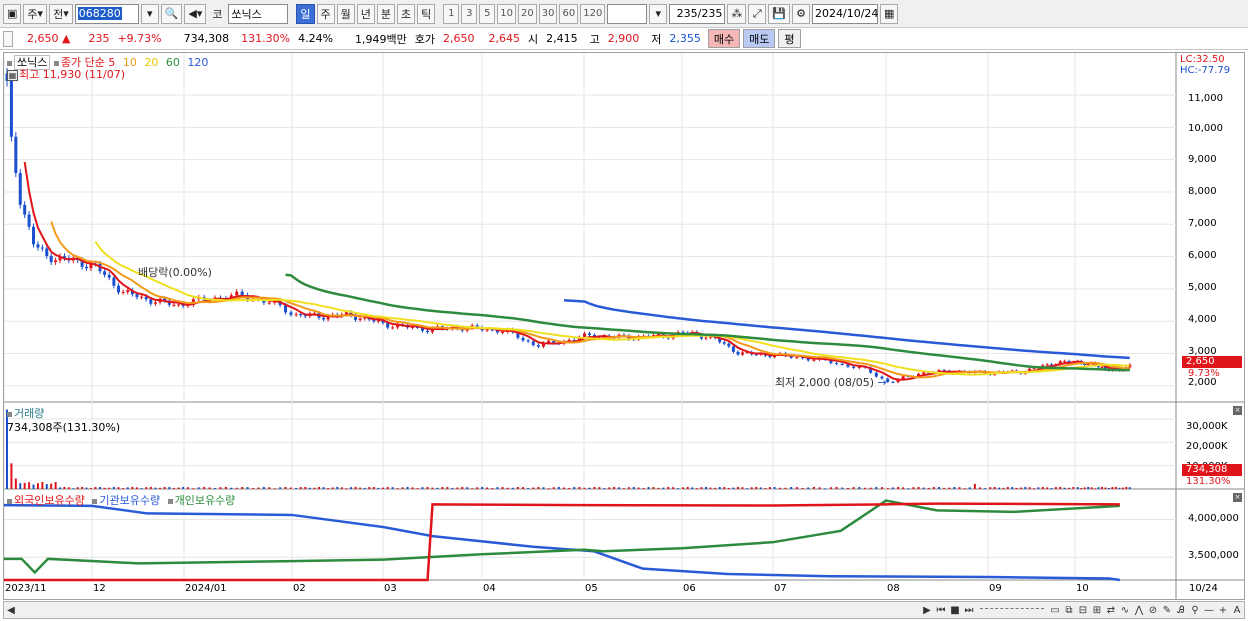  What do you see at coordinates (627, 13) in the screenshot?
I see `interval-custom-input` at bounding box center [627, 13].